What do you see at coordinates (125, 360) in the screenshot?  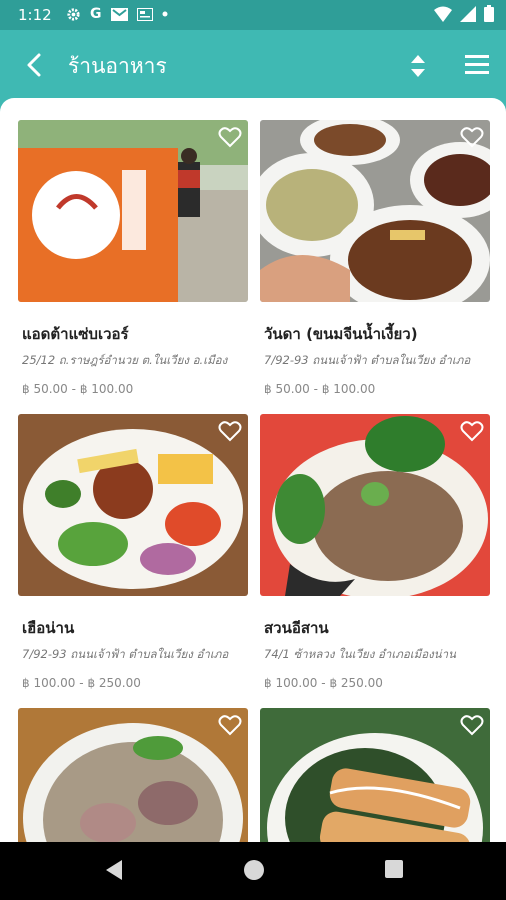 I see `restaurant-address: 25/12 ถ.ราษฎร์อำนวย ต.ในเวียง อ.เมือง` at bounding box center [125, 360].